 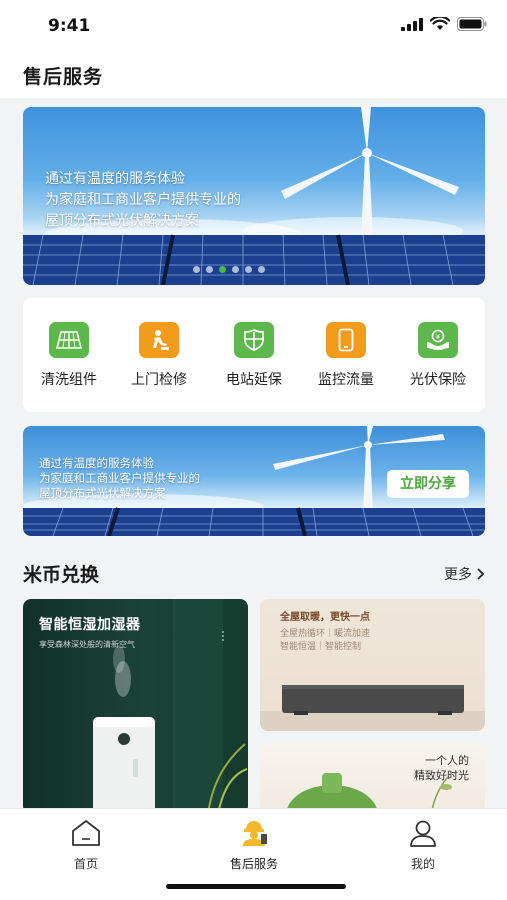 I want to click on shield-icon, so click(x=254, y=340).